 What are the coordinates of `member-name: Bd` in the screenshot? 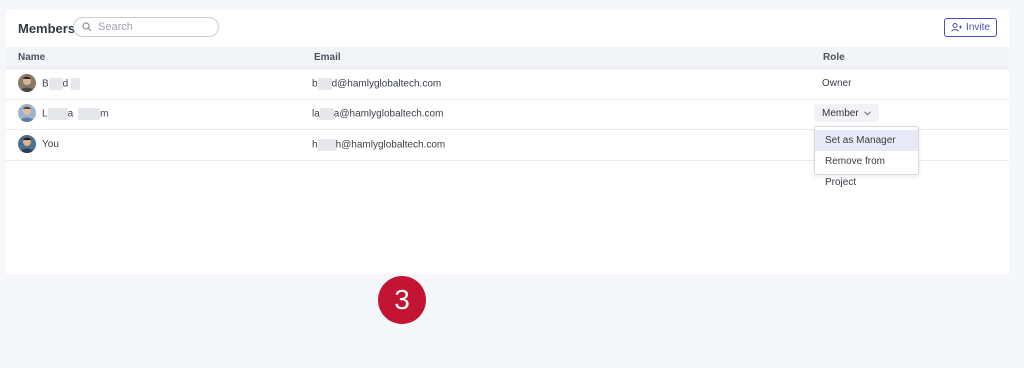 It's located at (61, 84).